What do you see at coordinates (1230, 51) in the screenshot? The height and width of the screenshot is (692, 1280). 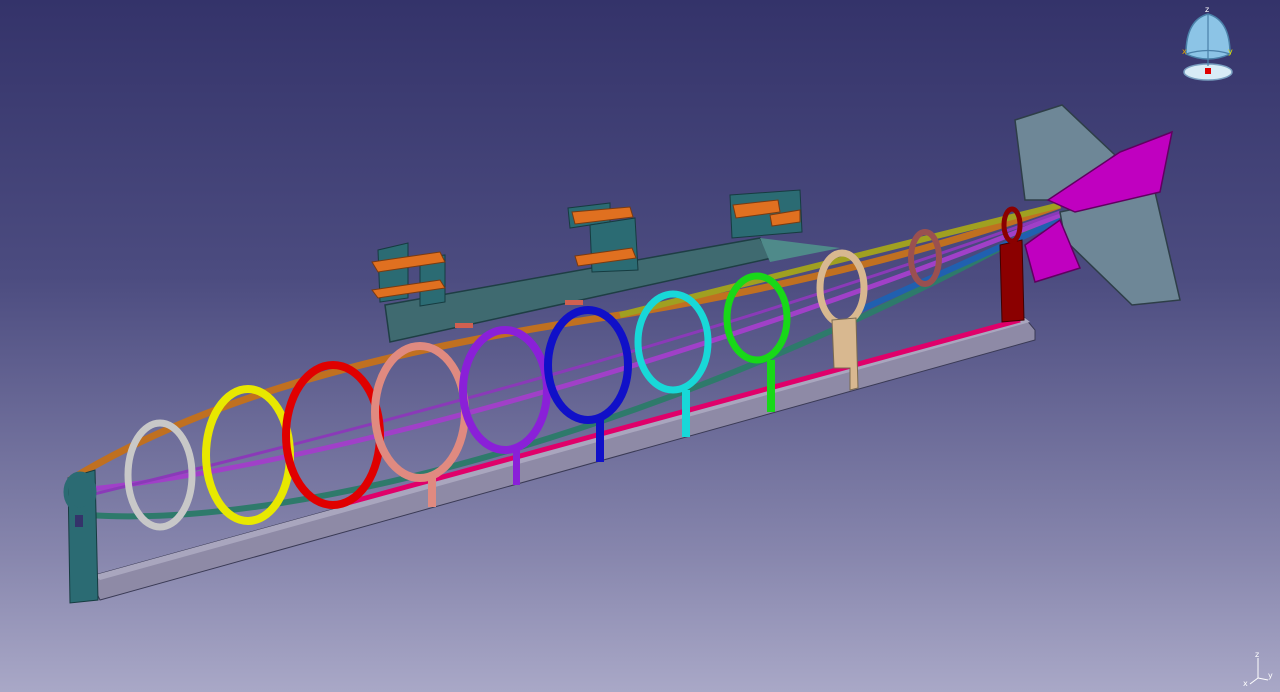 I see `compass-axis-y: y` at bounding box center [1230, 51].